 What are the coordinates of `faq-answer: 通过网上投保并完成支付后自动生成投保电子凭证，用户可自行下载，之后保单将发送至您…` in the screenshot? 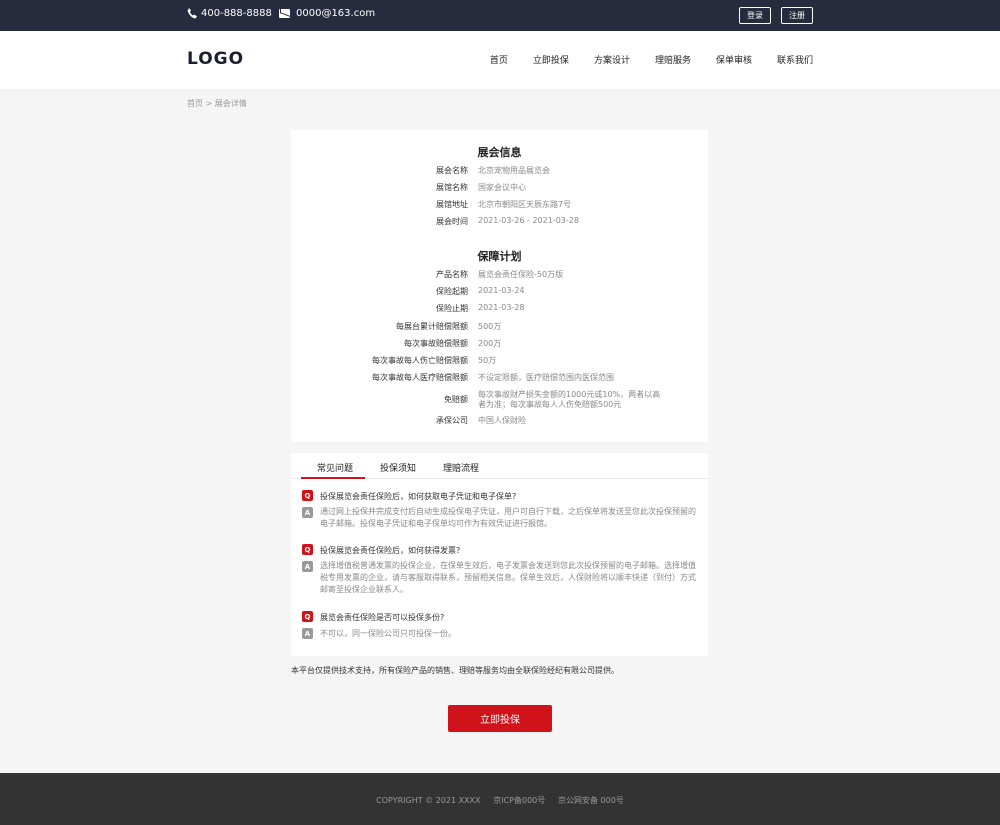 It's located at (508, 517).